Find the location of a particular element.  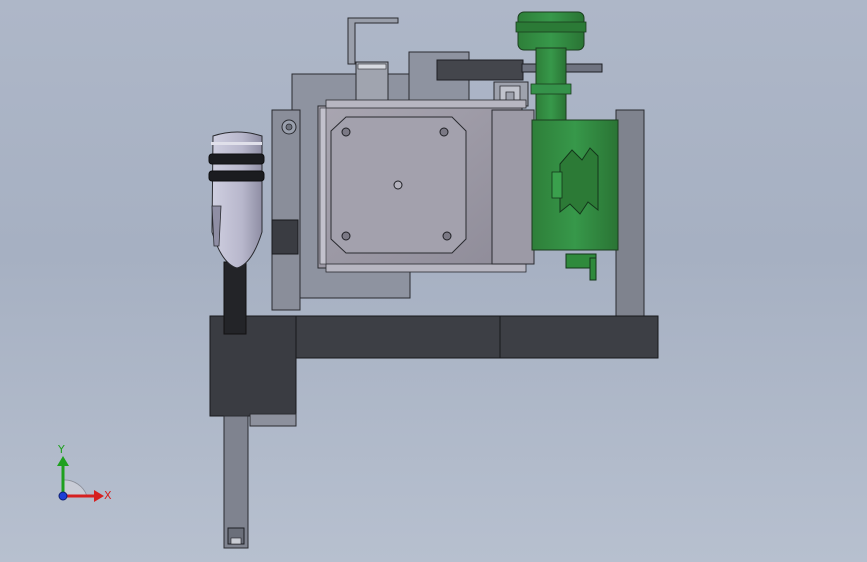

z-axis-dot is located at coordinates (63, 496).